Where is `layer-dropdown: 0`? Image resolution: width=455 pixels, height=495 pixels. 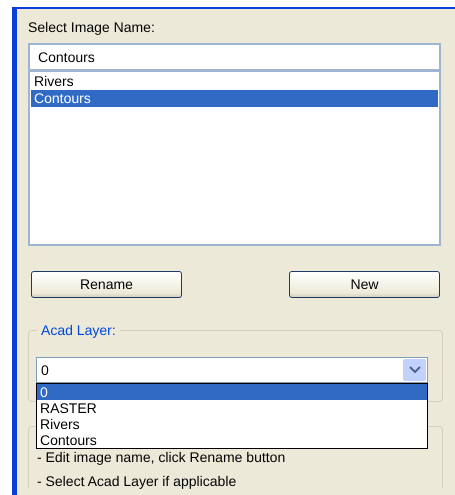 layer-dropdown: 0 is located at coordinates (232, 370).